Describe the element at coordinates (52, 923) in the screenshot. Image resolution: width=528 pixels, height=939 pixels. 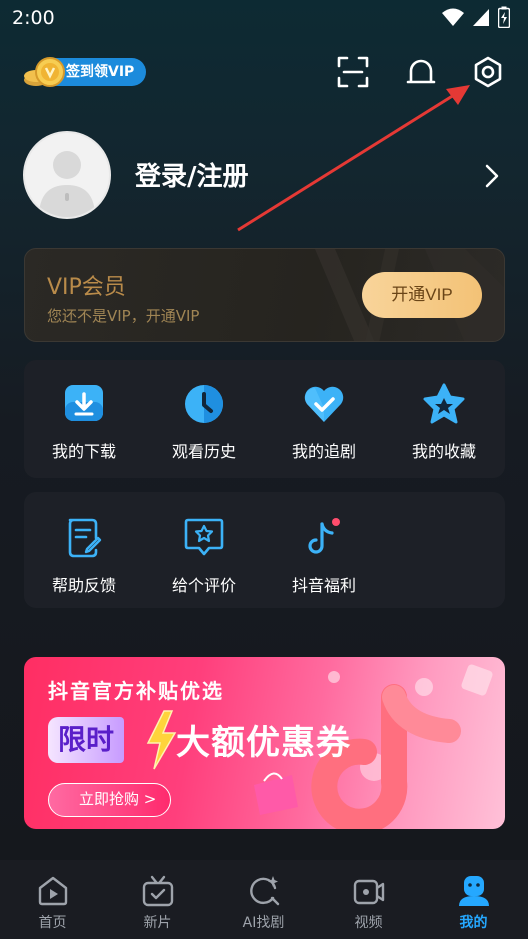
I see `tab-label: 首页` at that location.